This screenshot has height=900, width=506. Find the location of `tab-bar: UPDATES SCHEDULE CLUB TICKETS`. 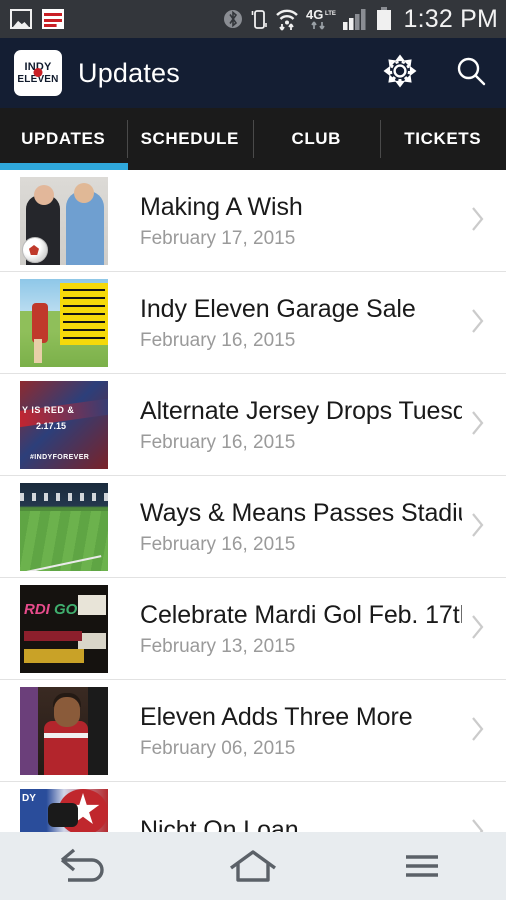

tab-bar: UPDATES SCHEDULE CLUB TICKETS is located at coordinates (253, 139).